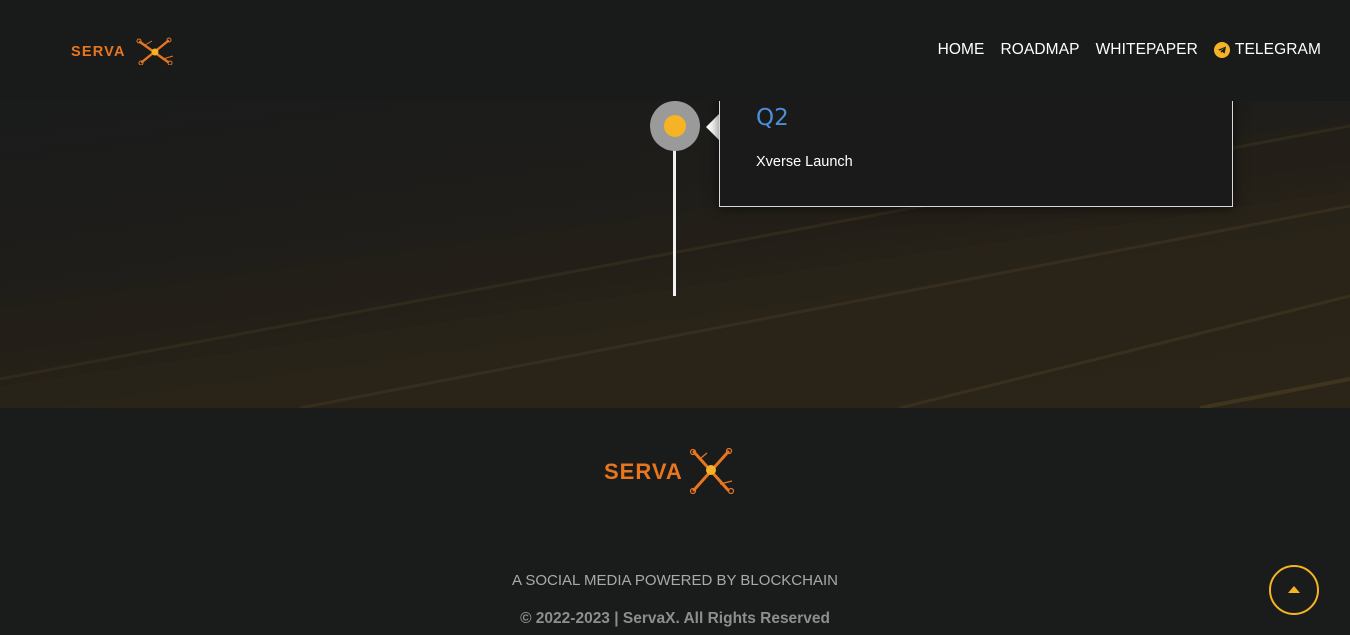 Image resolution: width=1350 pixels, height=635 pixels. I want to click on nav-telegram: TELEGRAM, so click(1267, 50).